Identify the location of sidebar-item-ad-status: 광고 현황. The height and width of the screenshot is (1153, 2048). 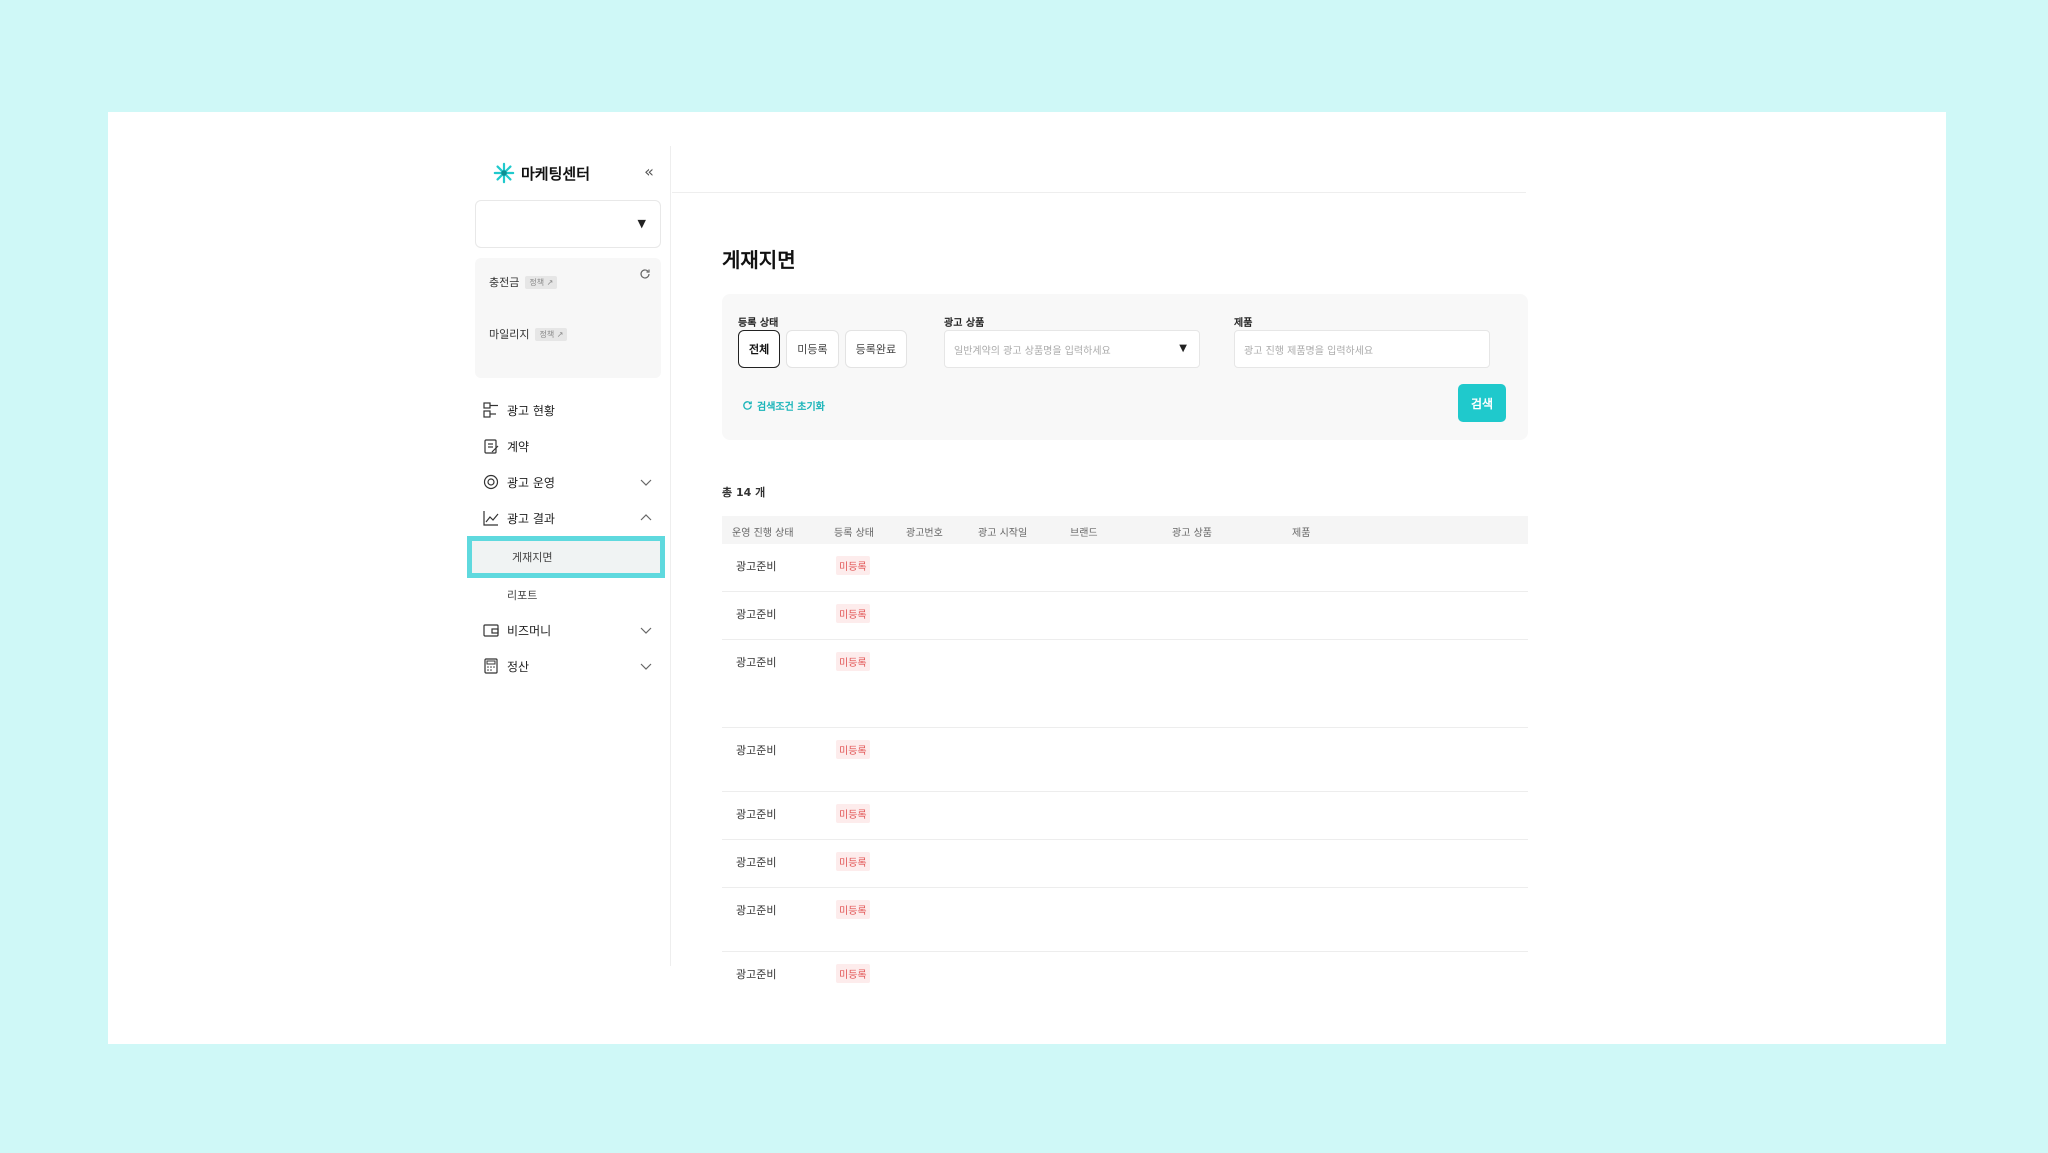
(566, 410).